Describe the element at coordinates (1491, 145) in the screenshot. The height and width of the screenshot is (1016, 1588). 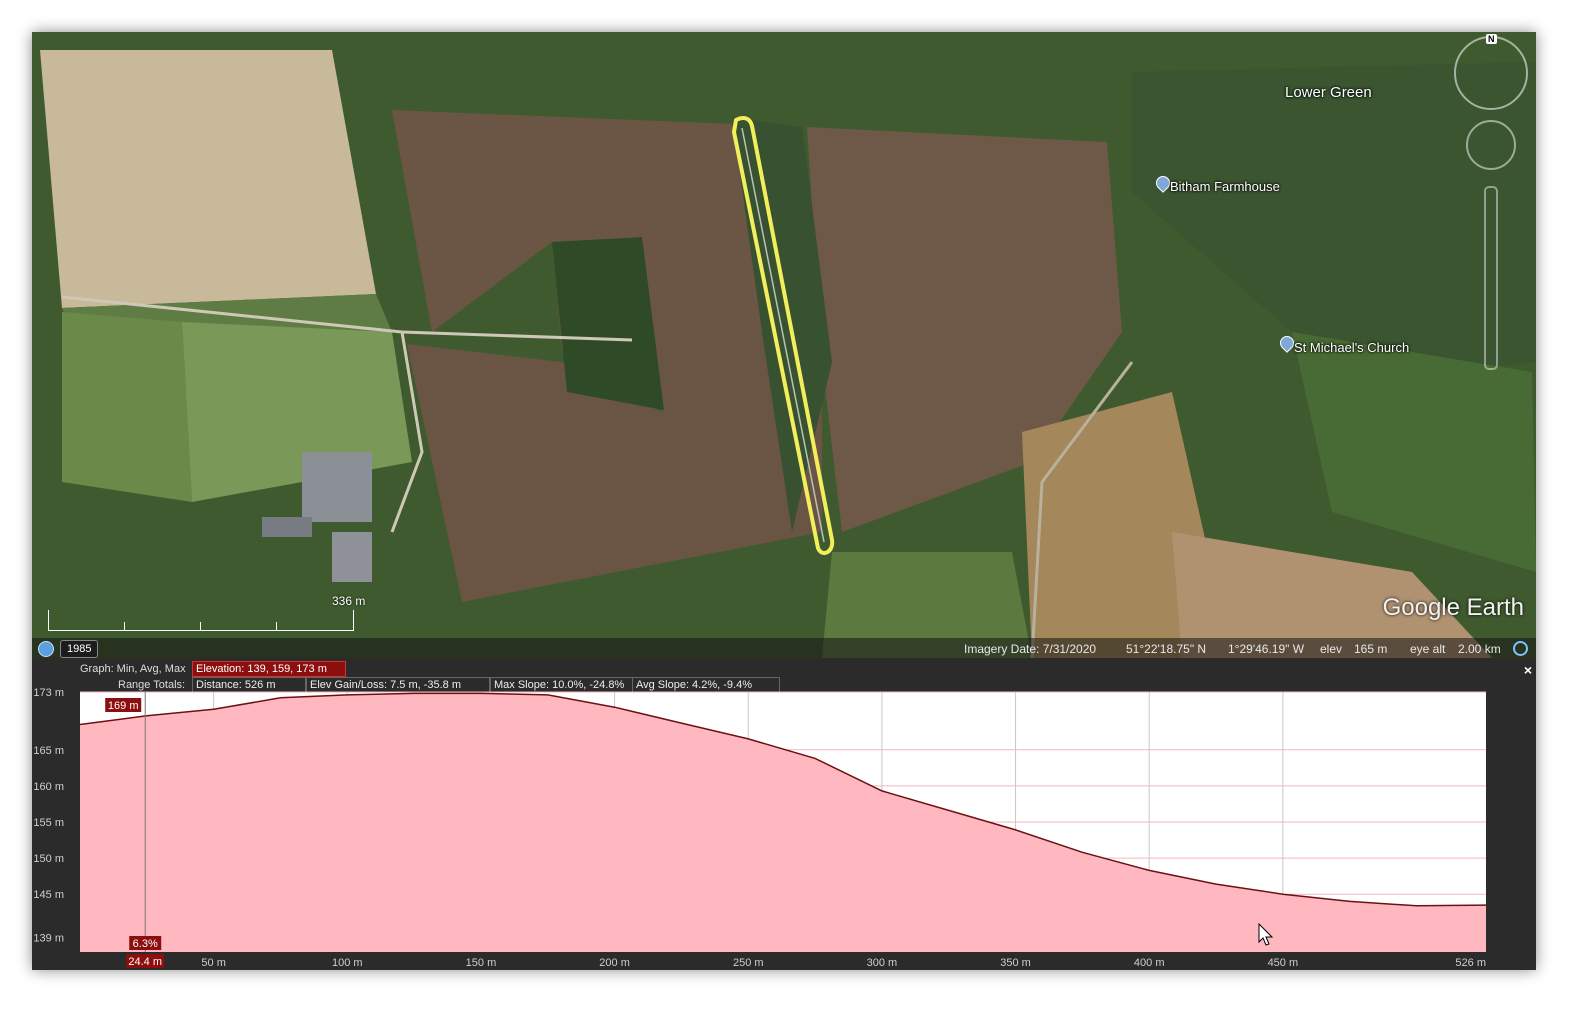
I see `look-joystick` at that location.